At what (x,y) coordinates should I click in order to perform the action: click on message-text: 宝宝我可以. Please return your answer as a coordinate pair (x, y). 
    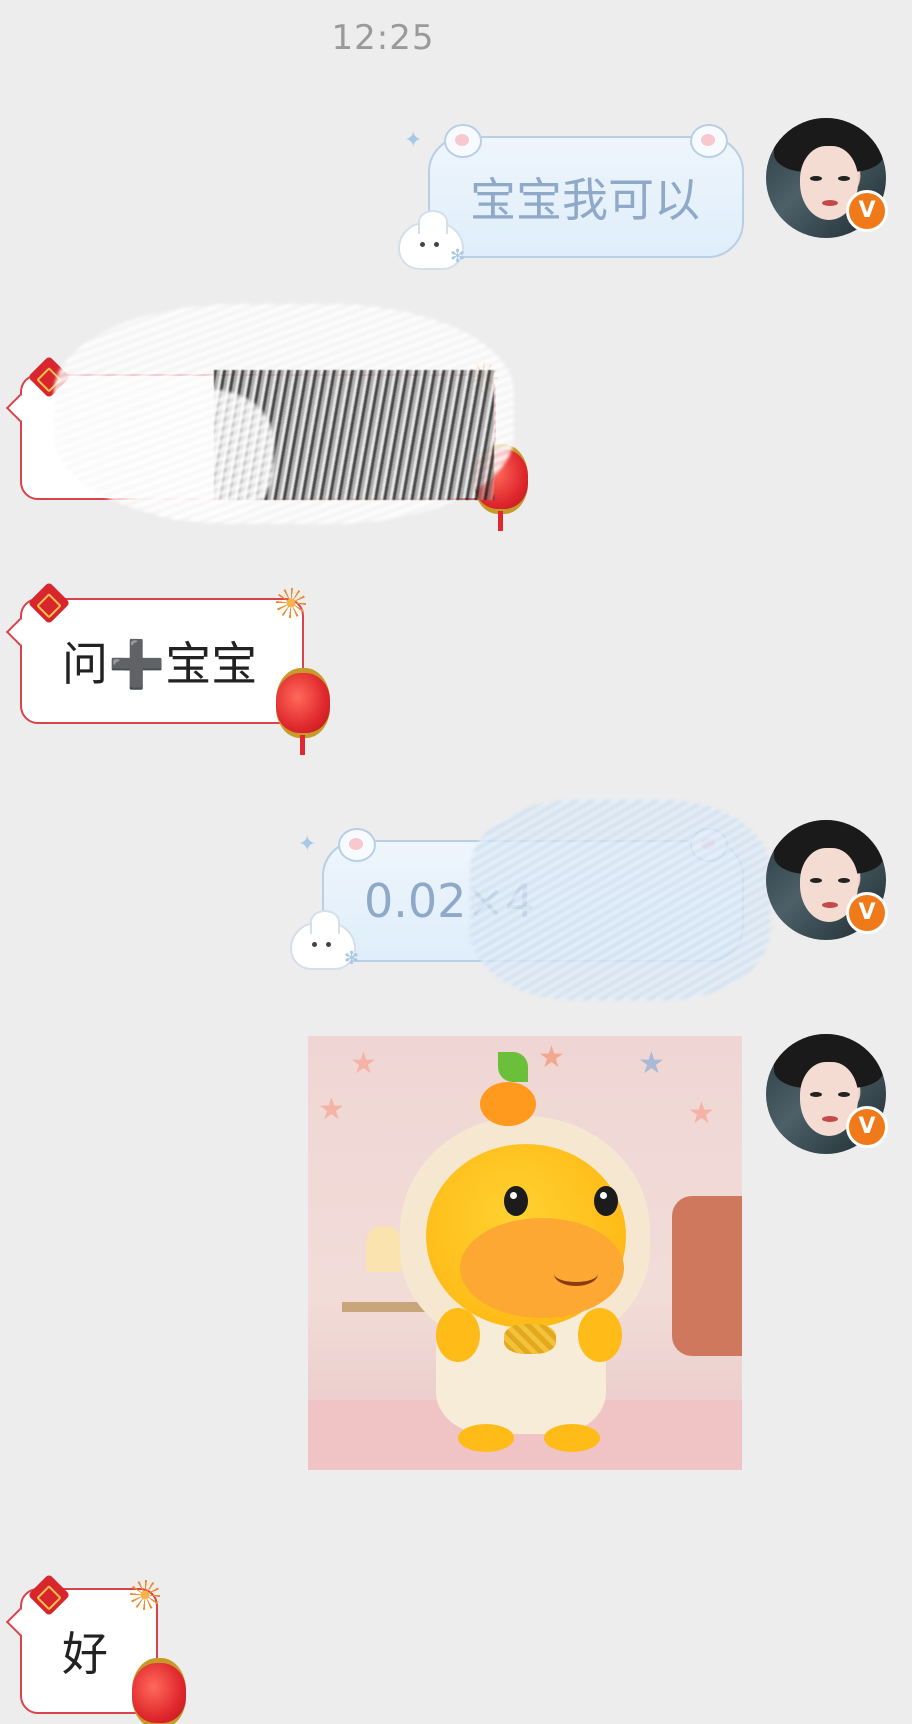
    Looking at the image, I should click on (585, 200).